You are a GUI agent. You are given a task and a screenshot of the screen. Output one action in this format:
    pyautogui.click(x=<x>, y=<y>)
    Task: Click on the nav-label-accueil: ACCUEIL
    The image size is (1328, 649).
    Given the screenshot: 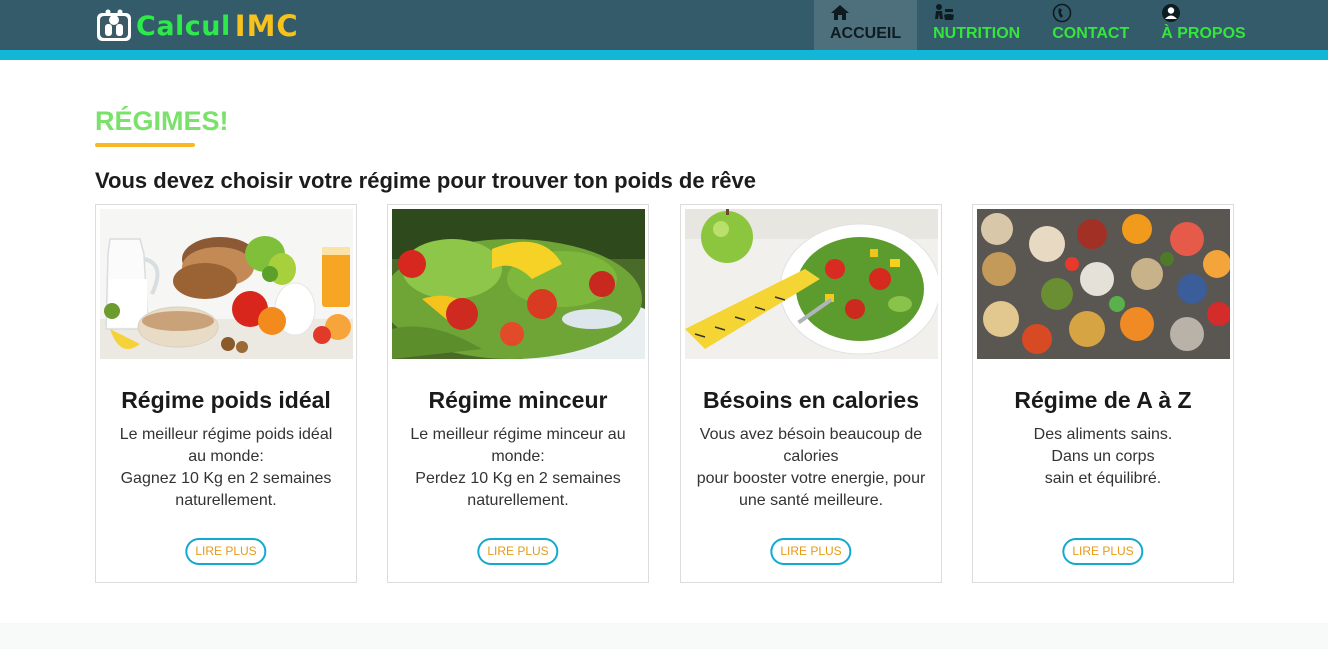 What is the action you would take?
    pyautogui.click(x=866, y=33)
    